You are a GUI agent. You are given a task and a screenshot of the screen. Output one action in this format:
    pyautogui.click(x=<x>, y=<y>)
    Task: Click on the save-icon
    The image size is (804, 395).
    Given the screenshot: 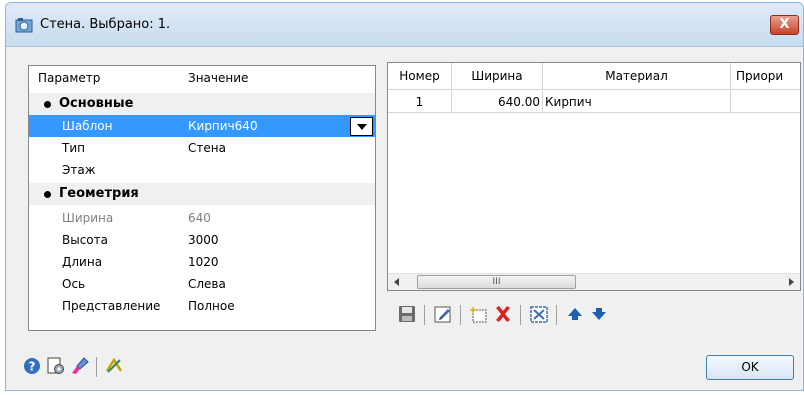 What is the action you would take?
    pyautogui.click(x=407, y=314)
    